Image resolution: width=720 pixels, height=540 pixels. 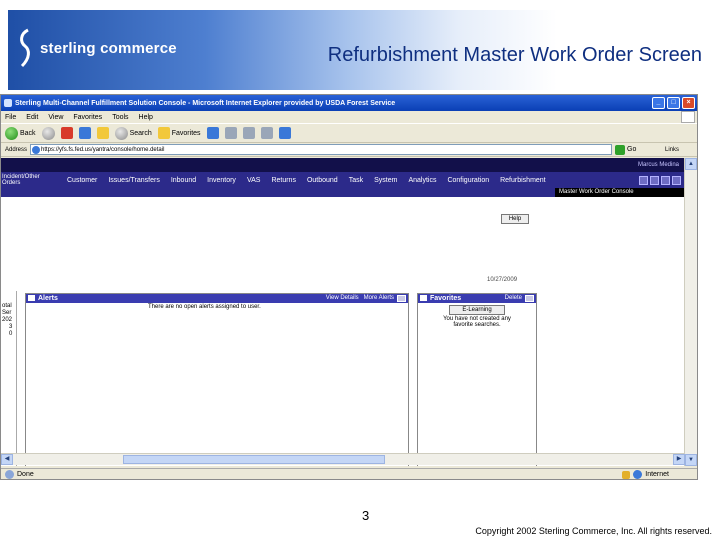 What do you see at coordinates (82, 180) in the screenshot?
I see `nav-customer: Customer` at bounding box center [82, 180].